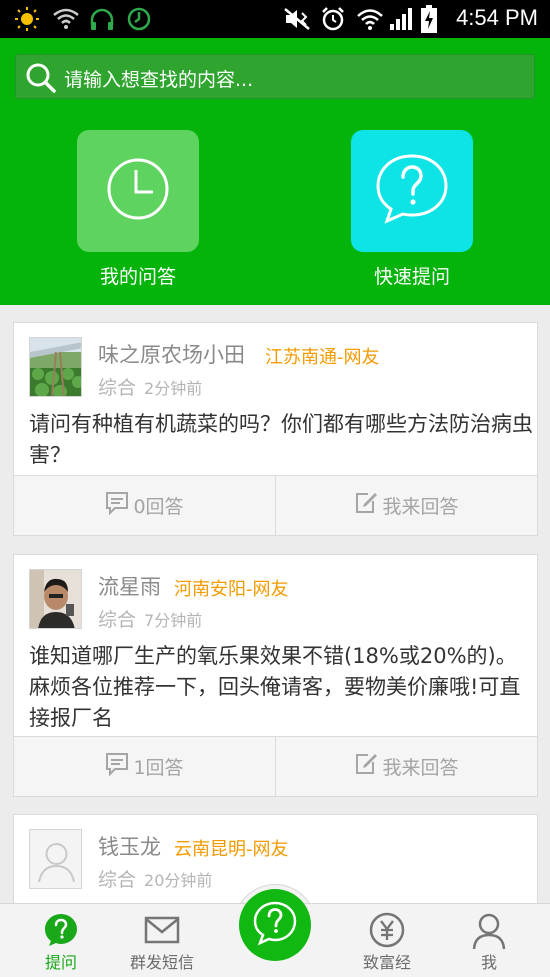 The image size is (550, 977). I want to click on wifi-icon, so click(370, 19).